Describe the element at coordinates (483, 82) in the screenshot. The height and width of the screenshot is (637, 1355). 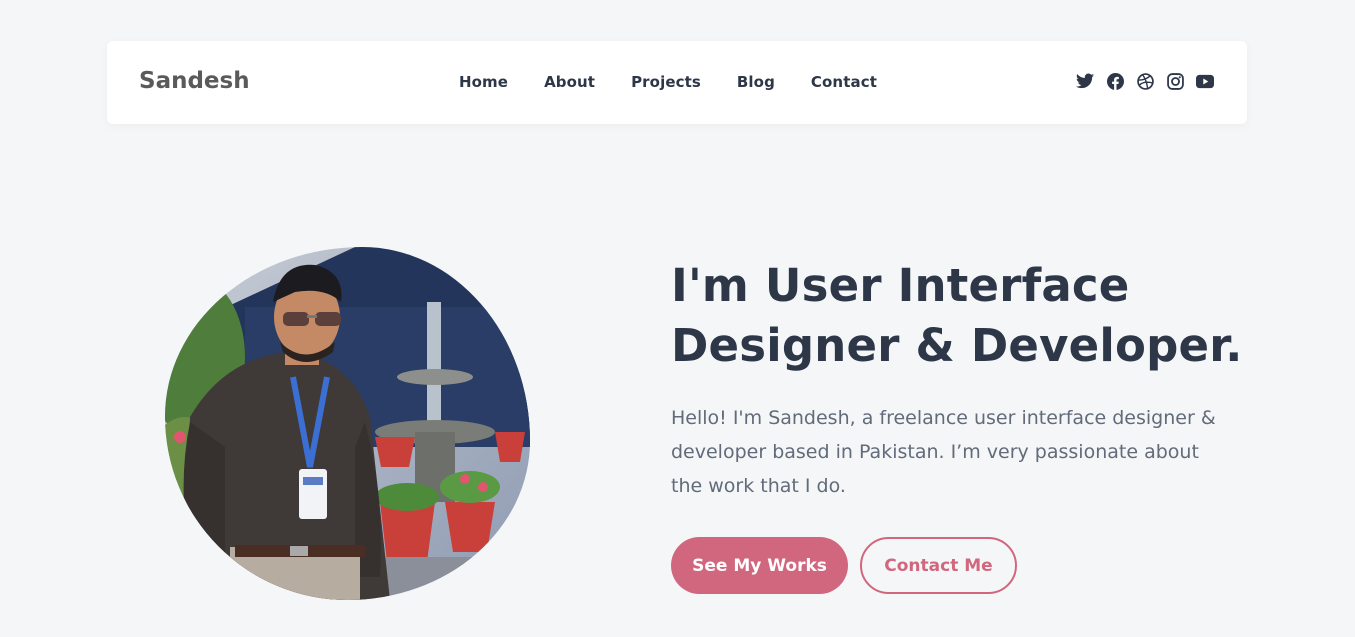
I see `nav-home: Home` at that location.